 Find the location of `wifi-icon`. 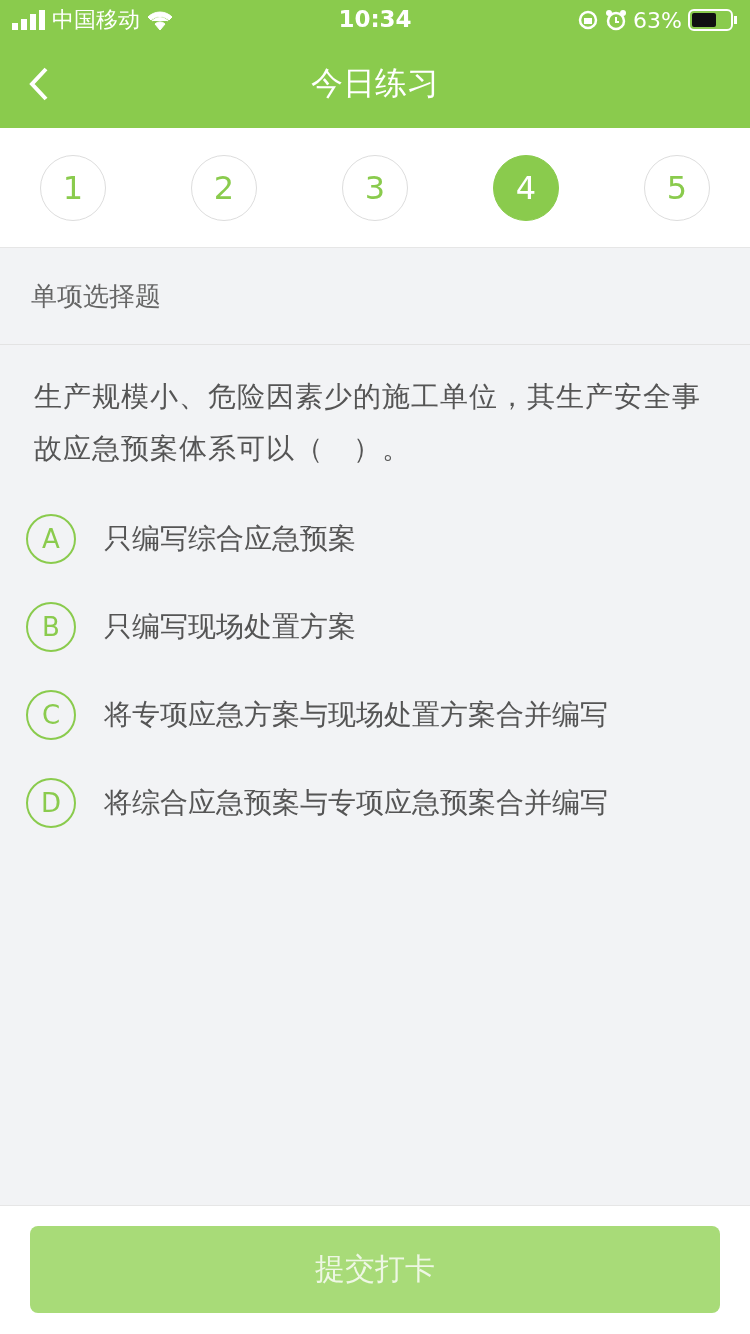

wifi-icon is located at coordinates (160, 20).